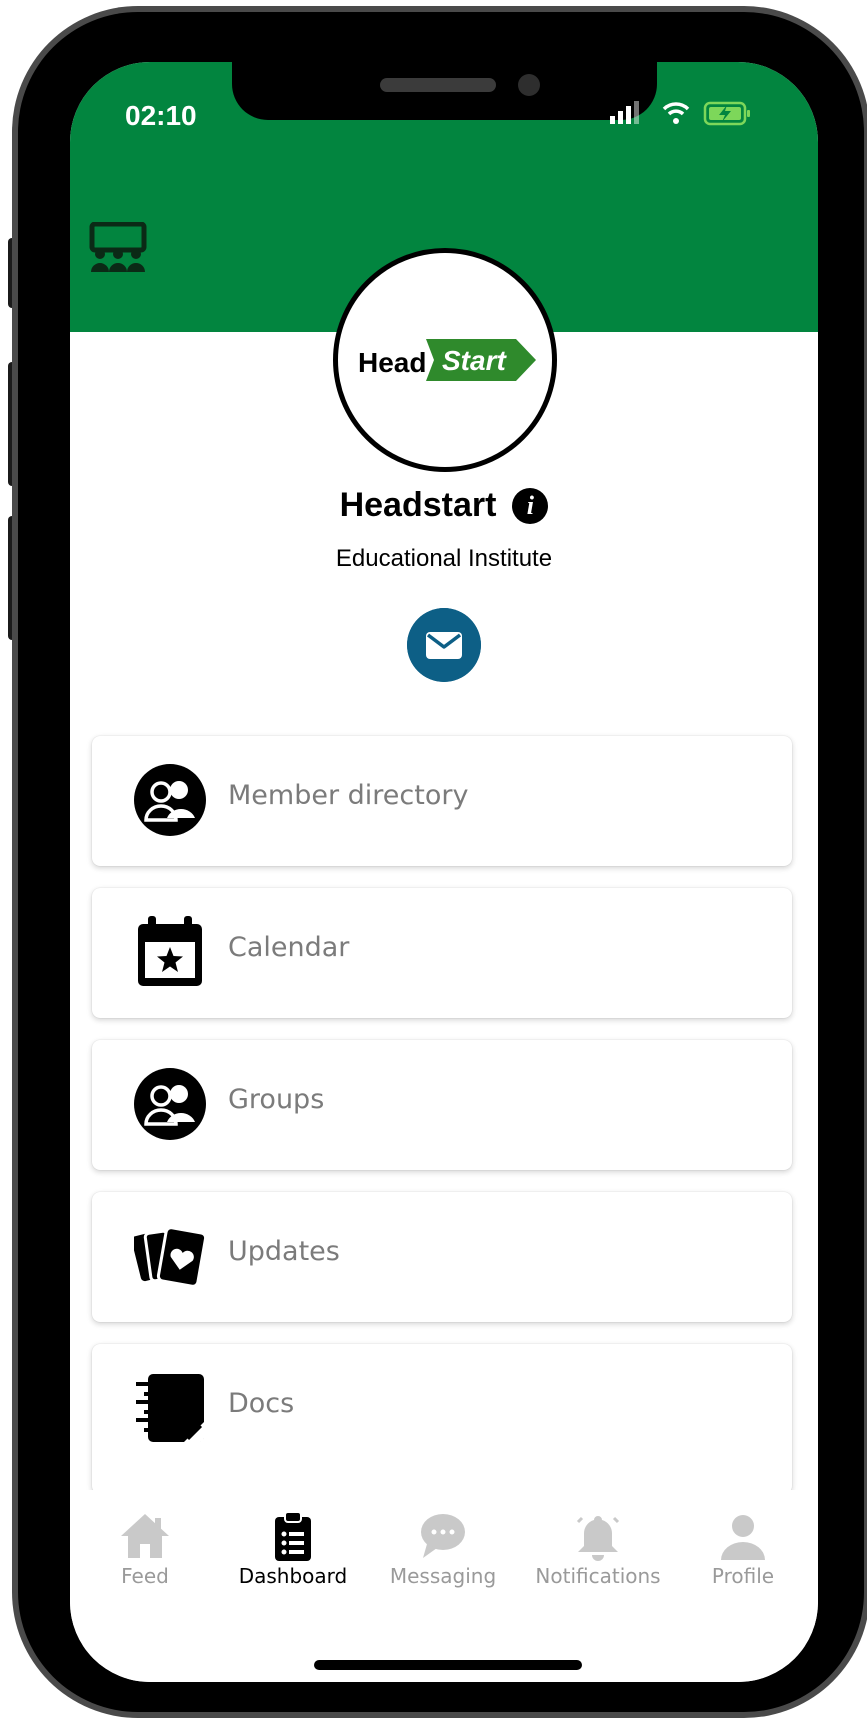 This screenshot has height=1721, width=867. I want to click on tab-label: Feed, so click(145, 1576).